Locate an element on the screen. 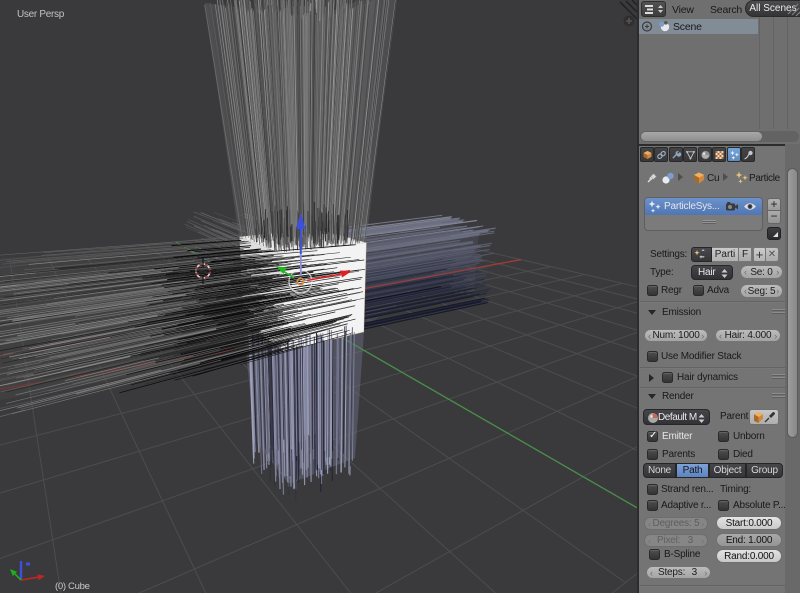 Image resolution: width=800 pixels, height=593 pixels. svg-text: User Persp is located at coordinates (41, 14).